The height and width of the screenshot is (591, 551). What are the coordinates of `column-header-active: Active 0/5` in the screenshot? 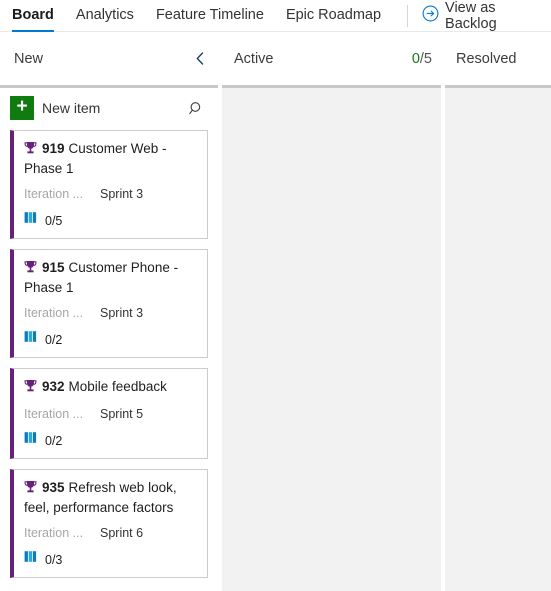 It's located at (333, 59).